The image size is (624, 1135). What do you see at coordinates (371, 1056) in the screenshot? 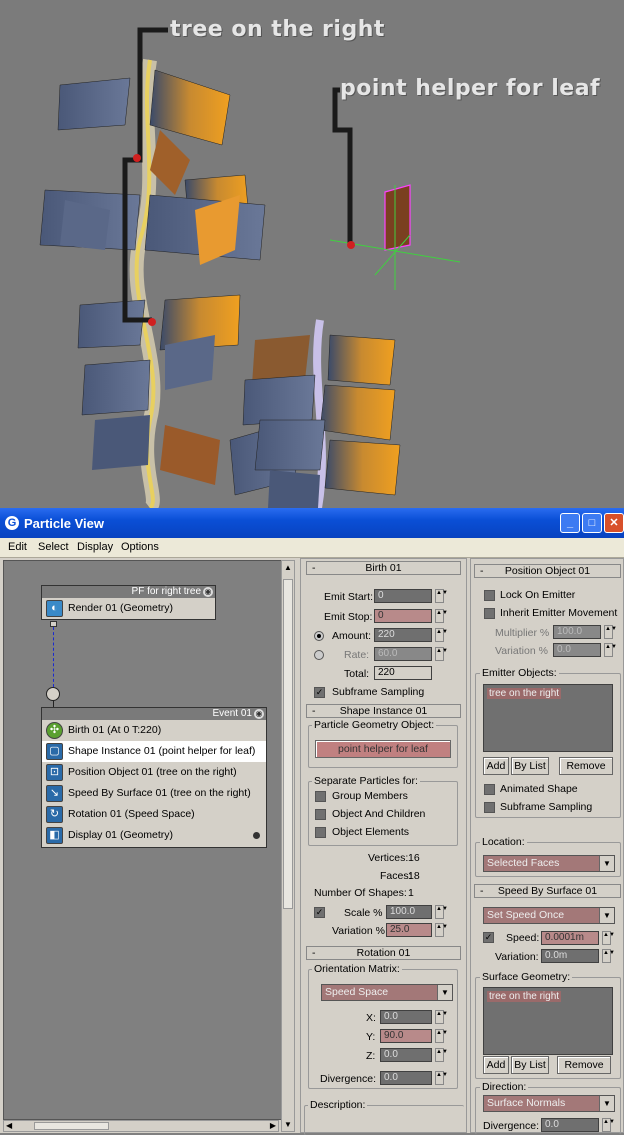
I see `rotation-z-label: Z:` at bounding box center [371, 1056].